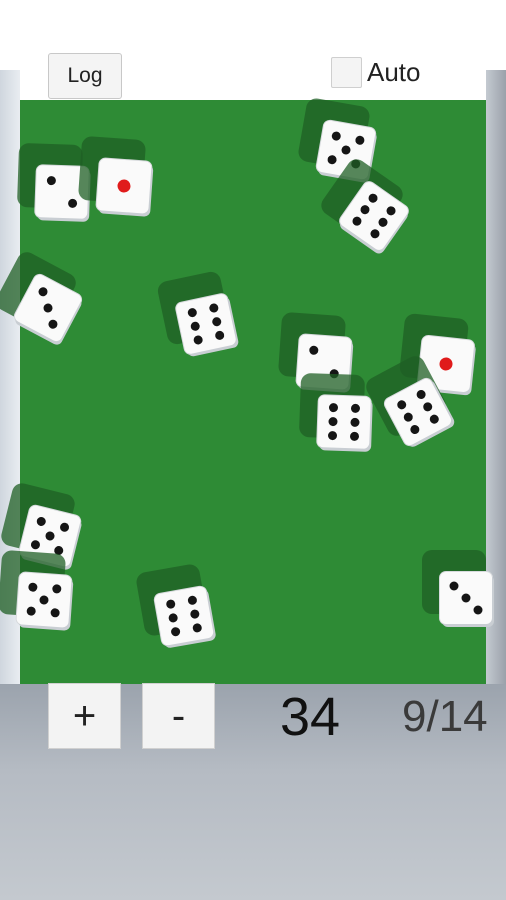 This screenshot has width=506, height=900. What do you see at coordinates (394, 72) in the screenshot?
I see `auto-label: Auto` at bounding box center [394, 72].